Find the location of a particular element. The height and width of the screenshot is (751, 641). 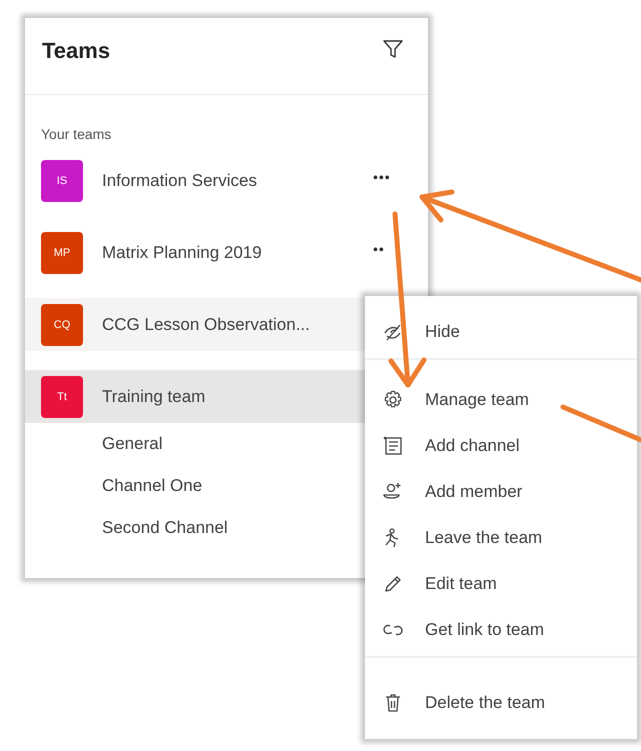

team-avatar: CQ is located at coordinates (62, 325).